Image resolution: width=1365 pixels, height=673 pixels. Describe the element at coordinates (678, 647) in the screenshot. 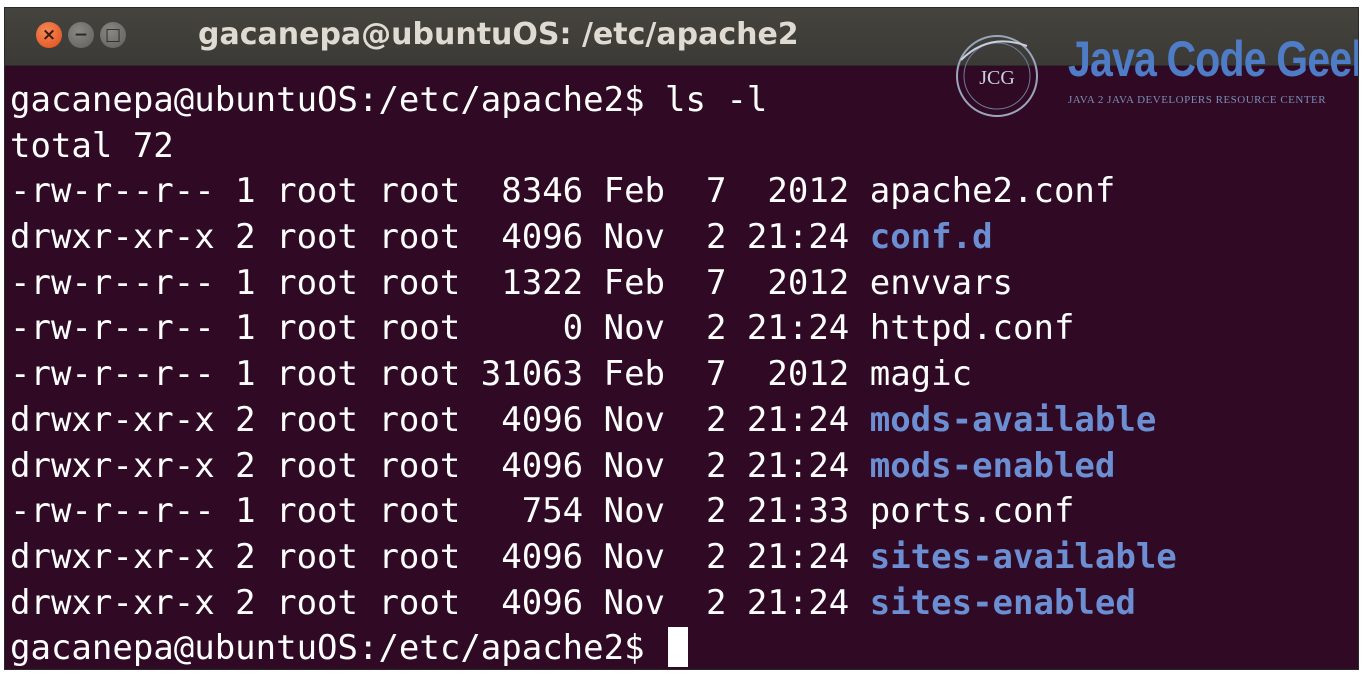

I see `text-cursor` at that location.